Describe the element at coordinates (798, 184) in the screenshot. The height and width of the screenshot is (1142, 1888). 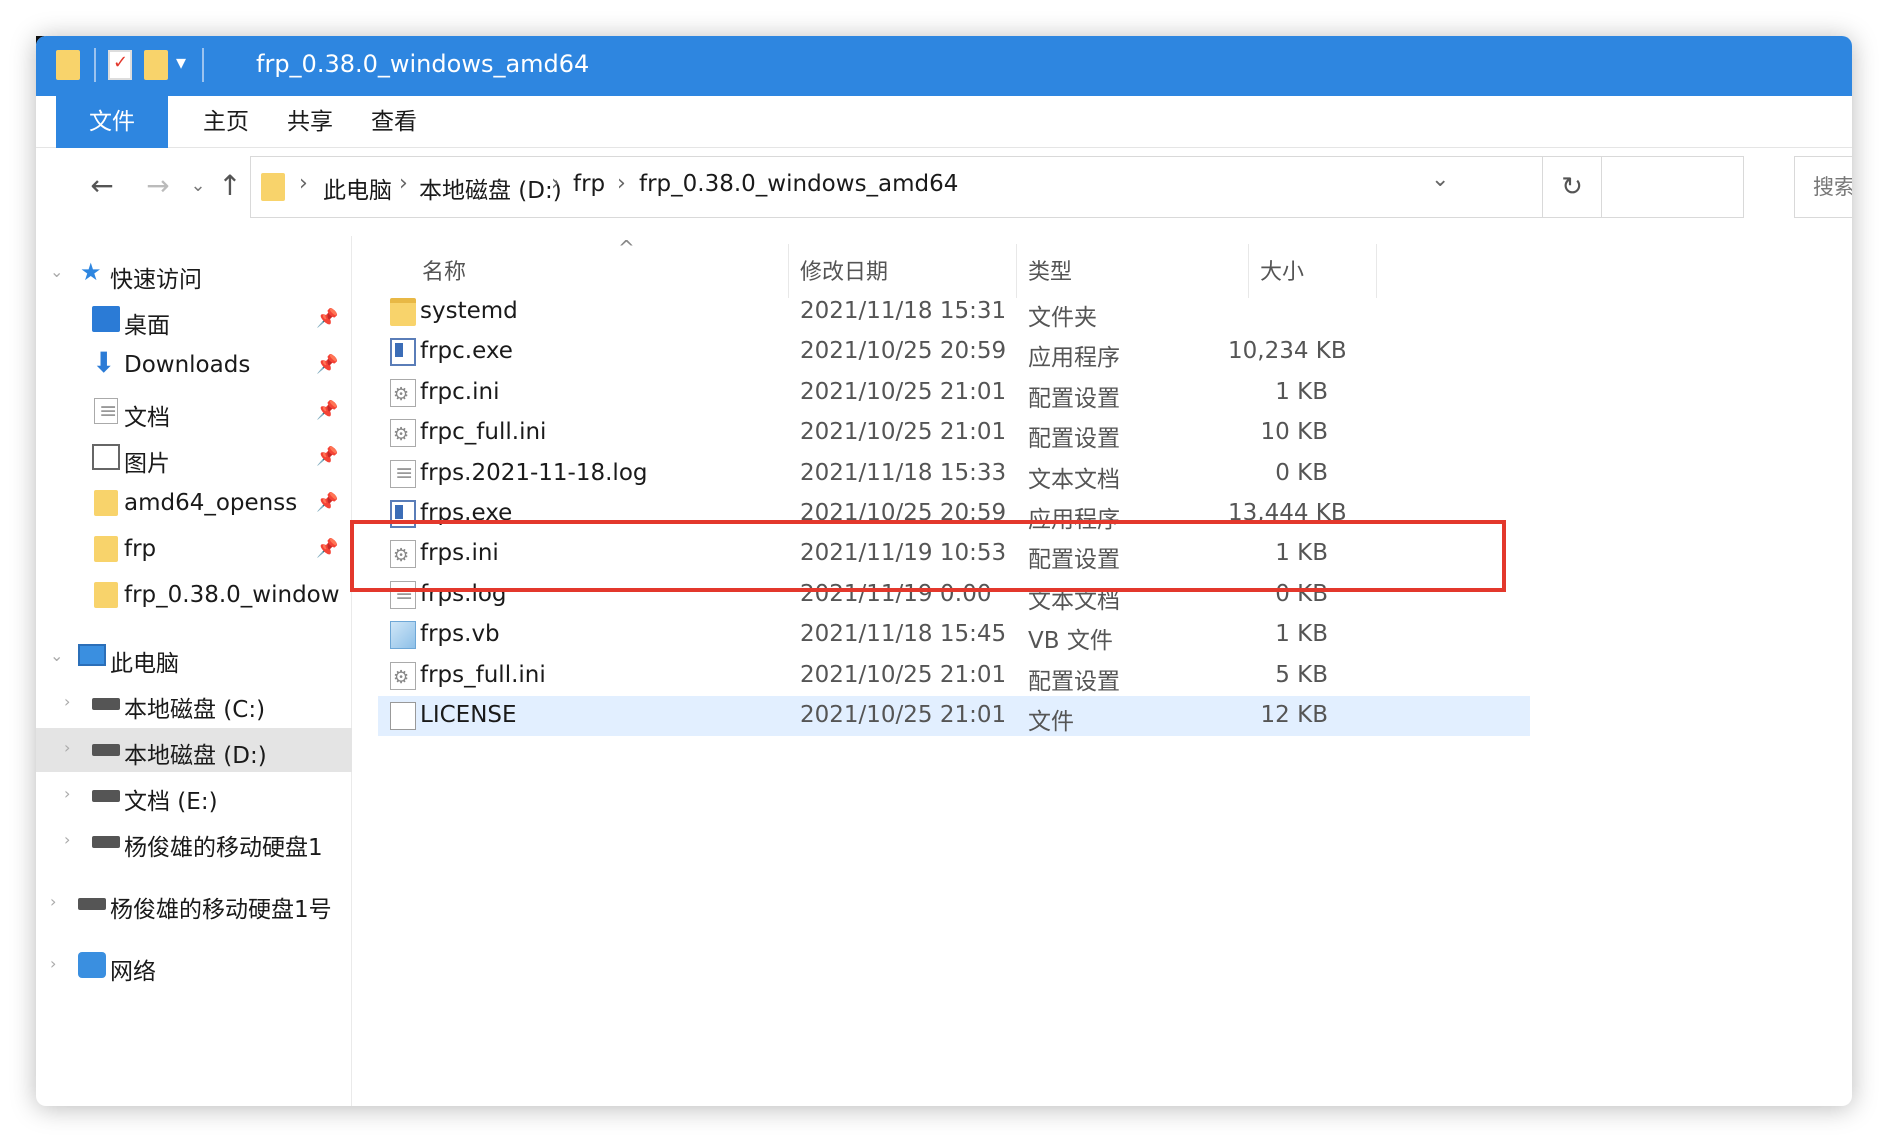
I see `breadcrumb-current-folder: frp_0.38.0_windows_amd64` at that location.